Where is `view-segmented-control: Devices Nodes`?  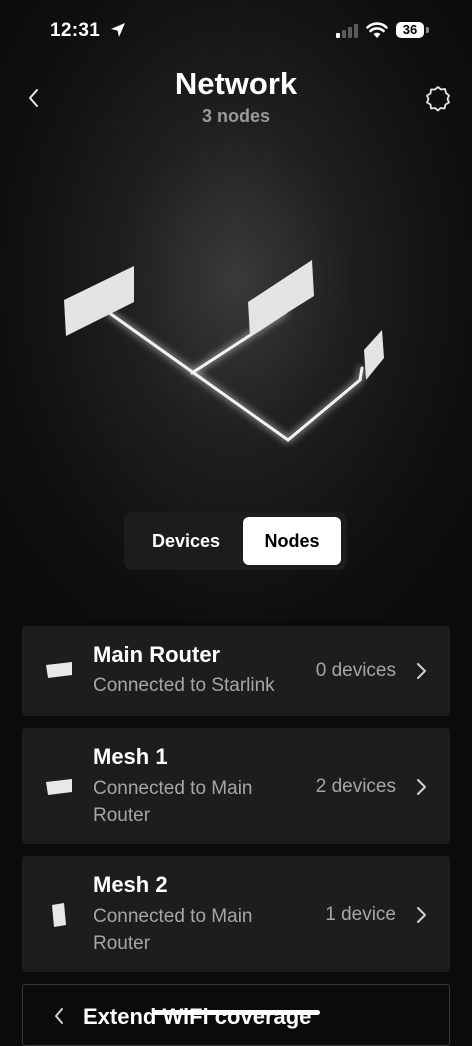 view-segmented-control: Devices Nodes is located at coordinates (235, 541).